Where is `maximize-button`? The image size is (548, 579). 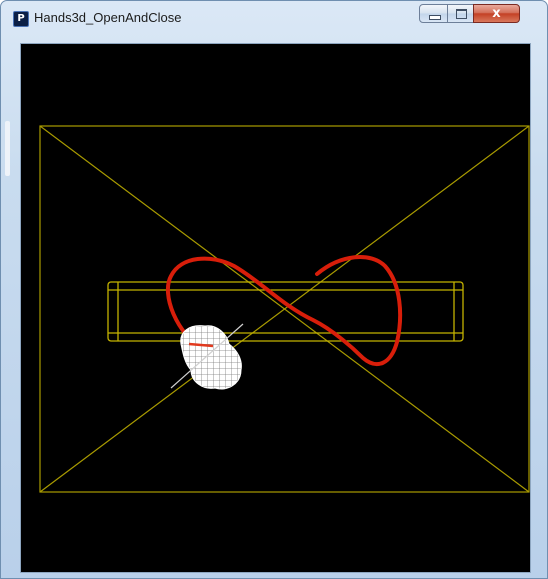
maximize-button is located at coordinates (460, 13).